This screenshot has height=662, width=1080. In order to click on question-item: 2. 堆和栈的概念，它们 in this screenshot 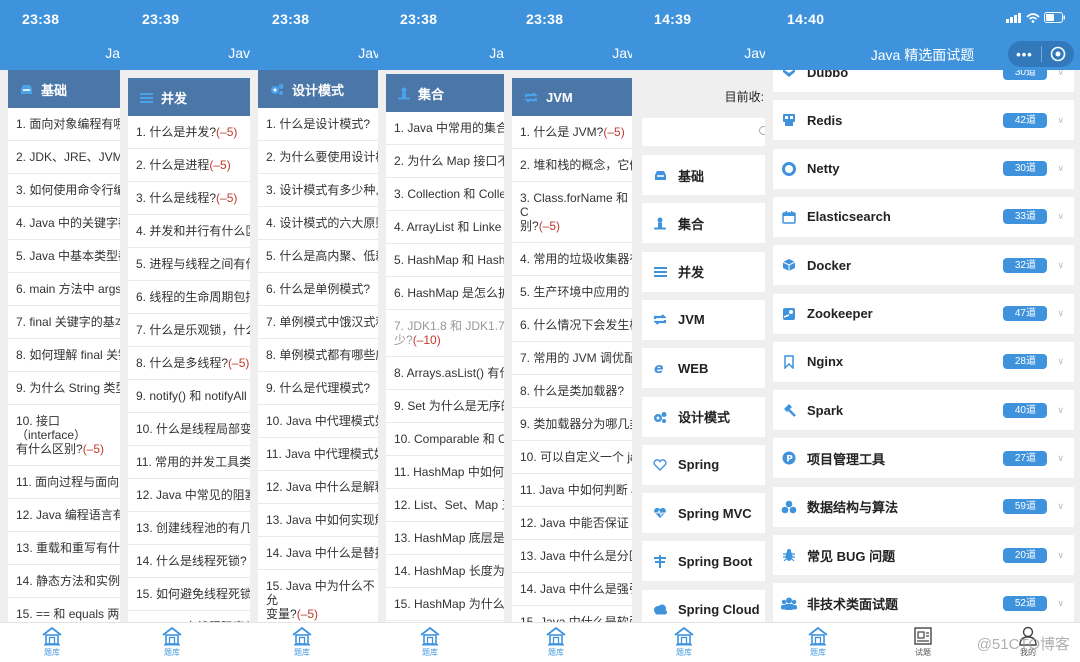, I will do `click(577, 165)`.